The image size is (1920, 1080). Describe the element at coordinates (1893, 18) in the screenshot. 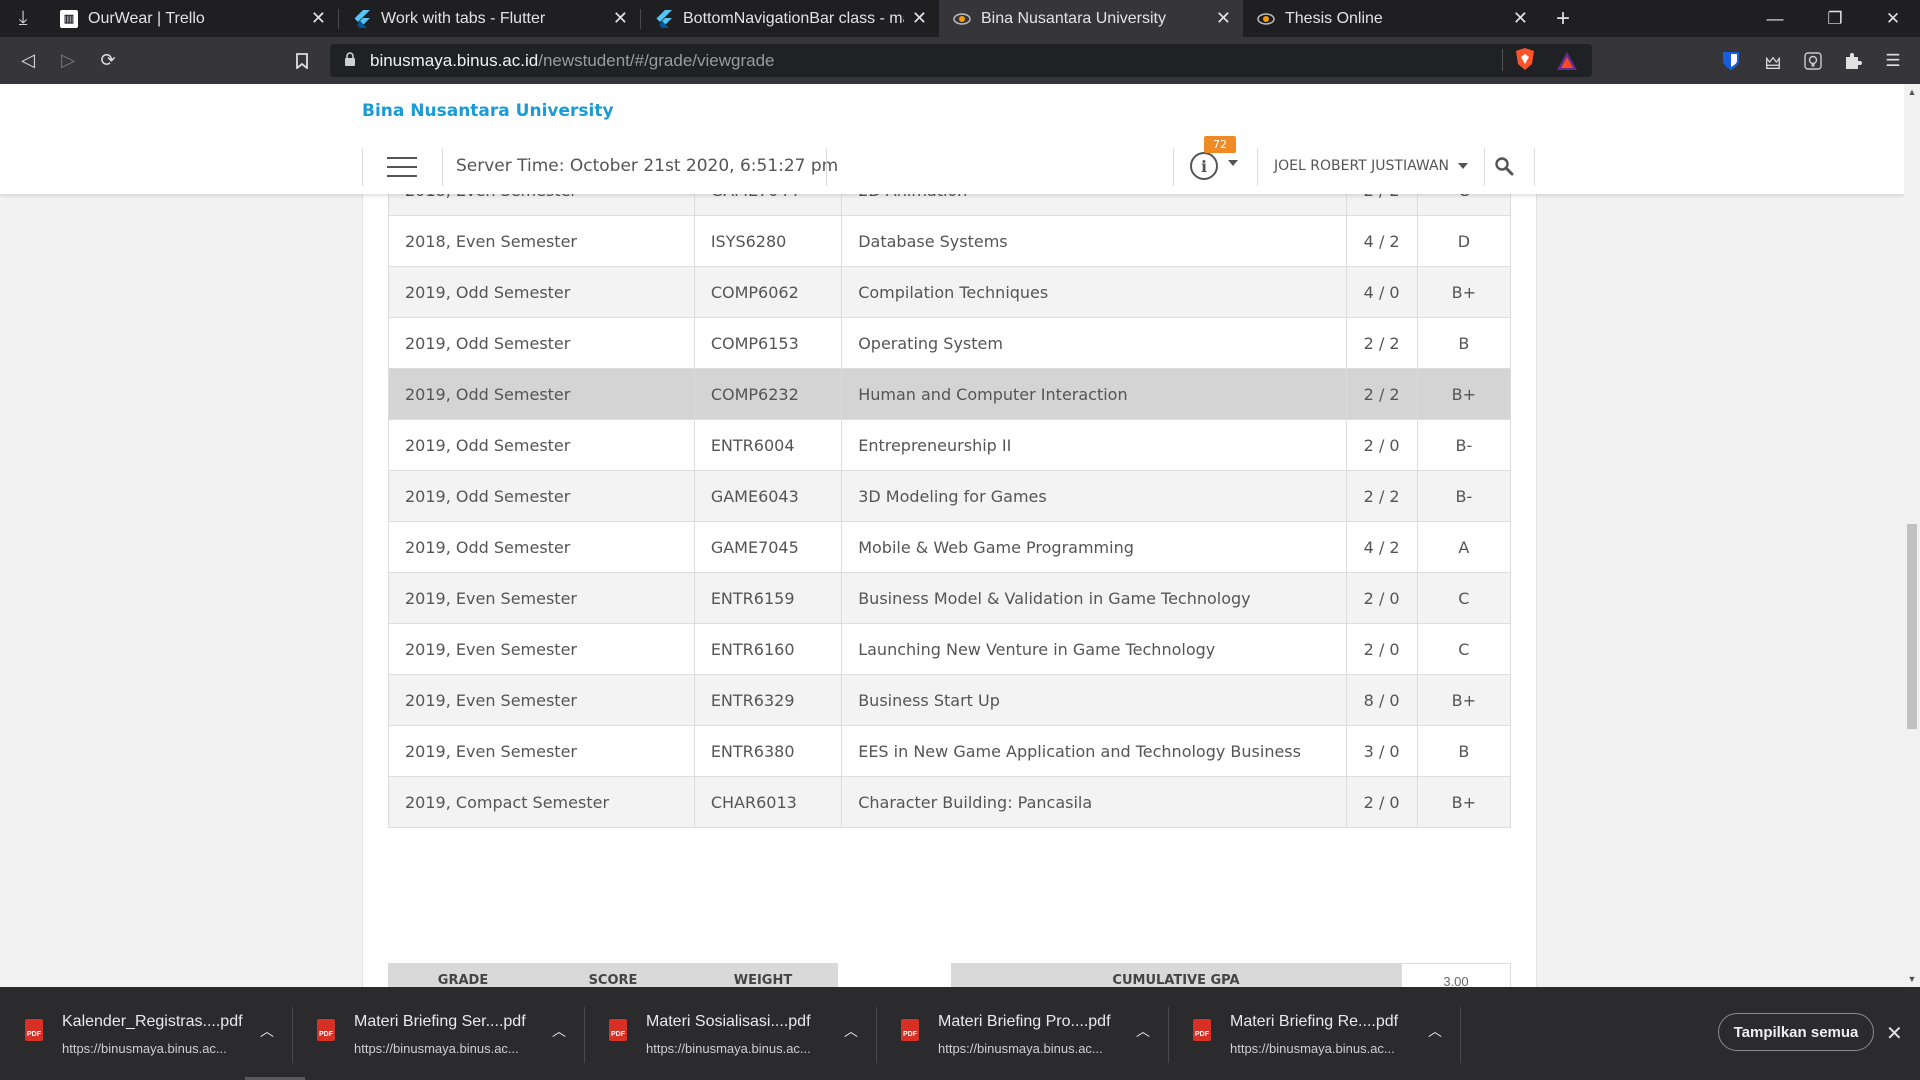

I see `close-window-icon: ✕` at that location.